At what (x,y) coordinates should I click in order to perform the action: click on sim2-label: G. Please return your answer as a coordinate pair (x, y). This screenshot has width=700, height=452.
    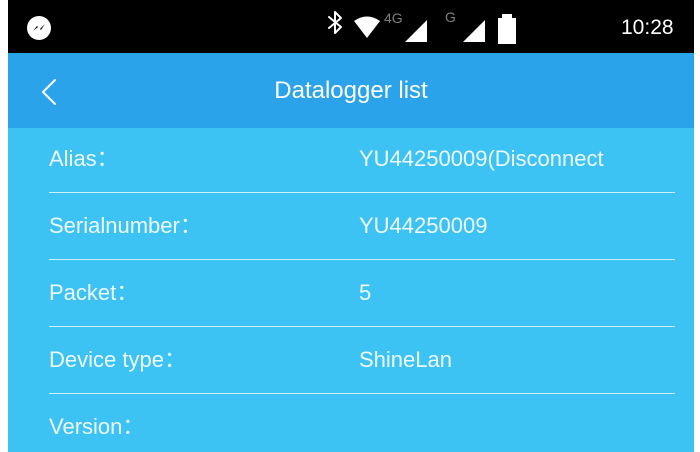
    Looking at the image, I should click on (450, 17).